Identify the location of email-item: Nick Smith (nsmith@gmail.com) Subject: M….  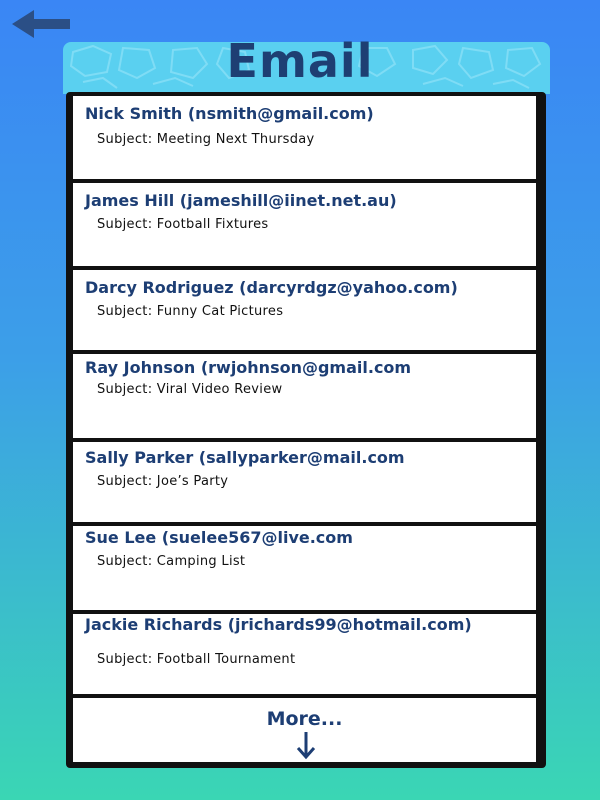
(304, 137).